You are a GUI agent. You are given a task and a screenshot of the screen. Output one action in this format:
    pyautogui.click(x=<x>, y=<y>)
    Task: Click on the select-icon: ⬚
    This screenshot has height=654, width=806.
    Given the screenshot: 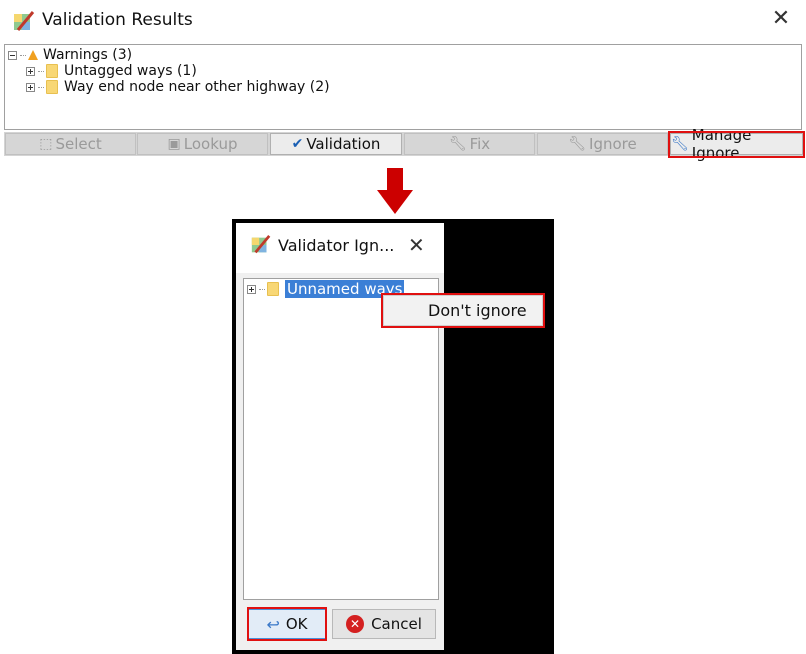 What is the action you would take?
    pyautogui.click(x=46, y=144)
    